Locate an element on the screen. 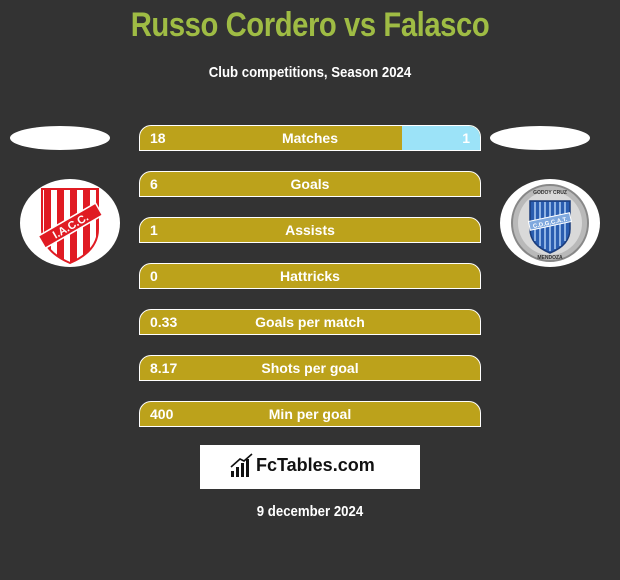 This screenshot has height=580, width=620. godoy-cruz-crest-icon: C.D.G.C.A.T. GODOY CRUZ MENDOZA is located at coordinates (550, 223).